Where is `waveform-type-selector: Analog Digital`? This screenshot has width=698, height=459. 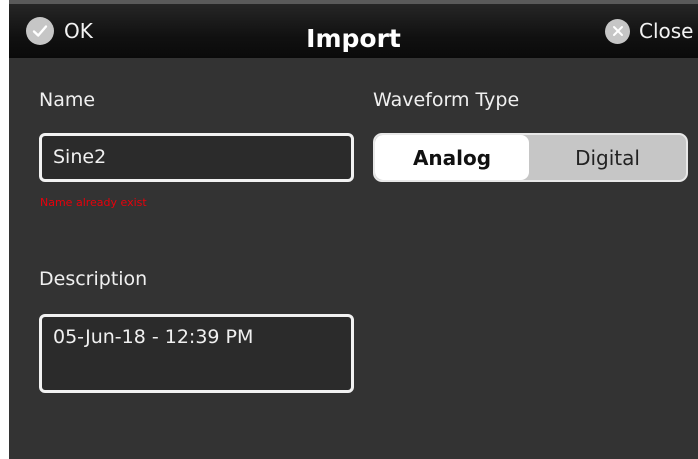 waveform-type-selector: Analog Digital is located at coordinates (530, 157).